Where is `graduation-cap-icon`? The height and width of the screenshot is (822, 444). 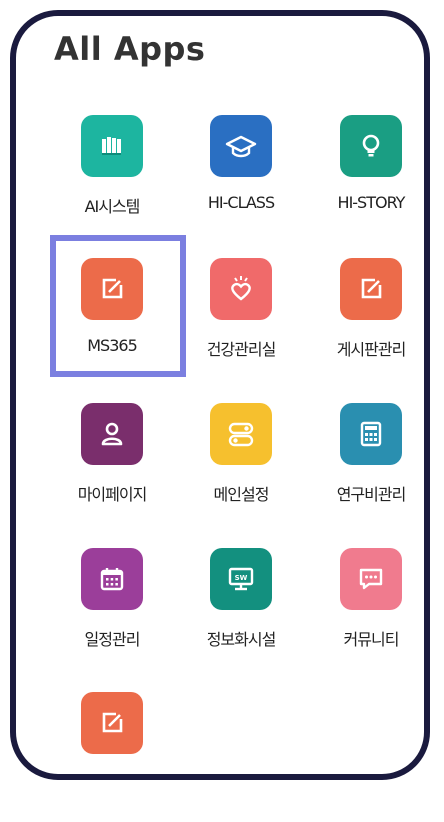
graduation-cap-icon is located at coordinates (241, 146).